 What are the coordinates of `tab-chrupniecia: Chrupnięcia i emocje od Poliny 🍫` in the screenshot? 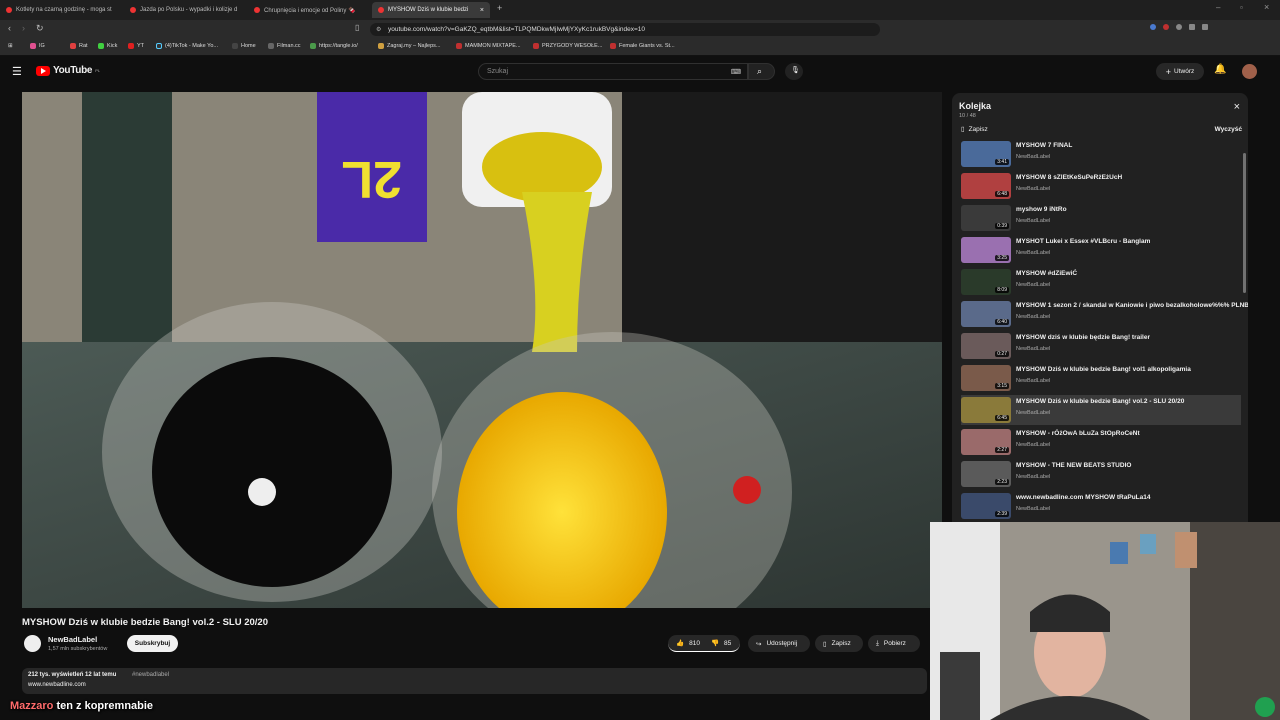 It's located at (309, 10).